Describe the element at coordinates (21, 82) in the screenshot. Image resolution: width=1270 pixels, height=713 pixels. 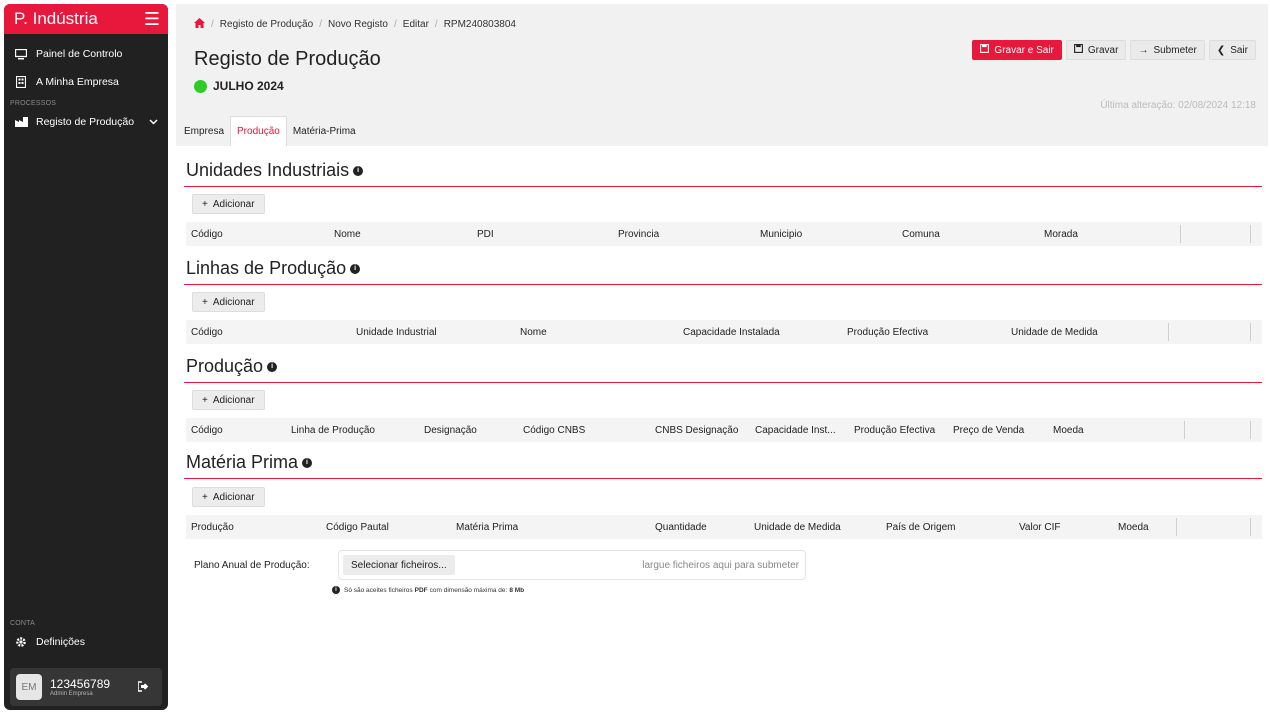
I see `building-icon` at that location.